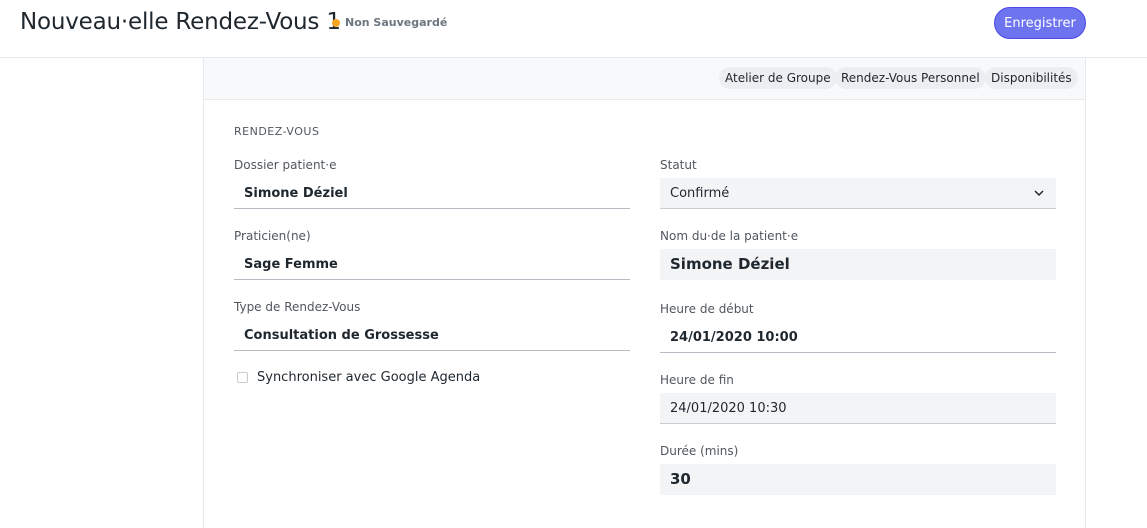  I want to click on chevron-down-icon, so click(1039, 193).